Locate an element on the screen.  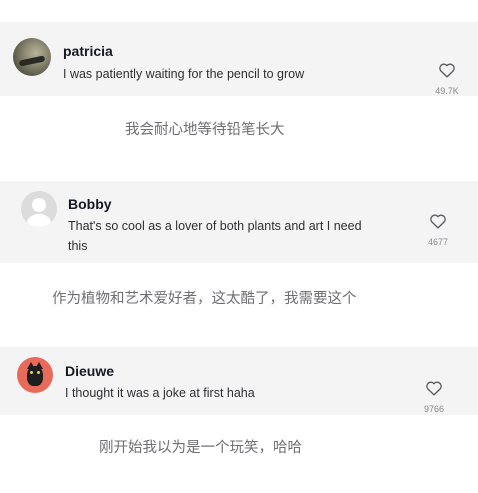
comment-translation: 刚开始我以为是一个玩笑，哈哈 is located at coordinates (200, 448).